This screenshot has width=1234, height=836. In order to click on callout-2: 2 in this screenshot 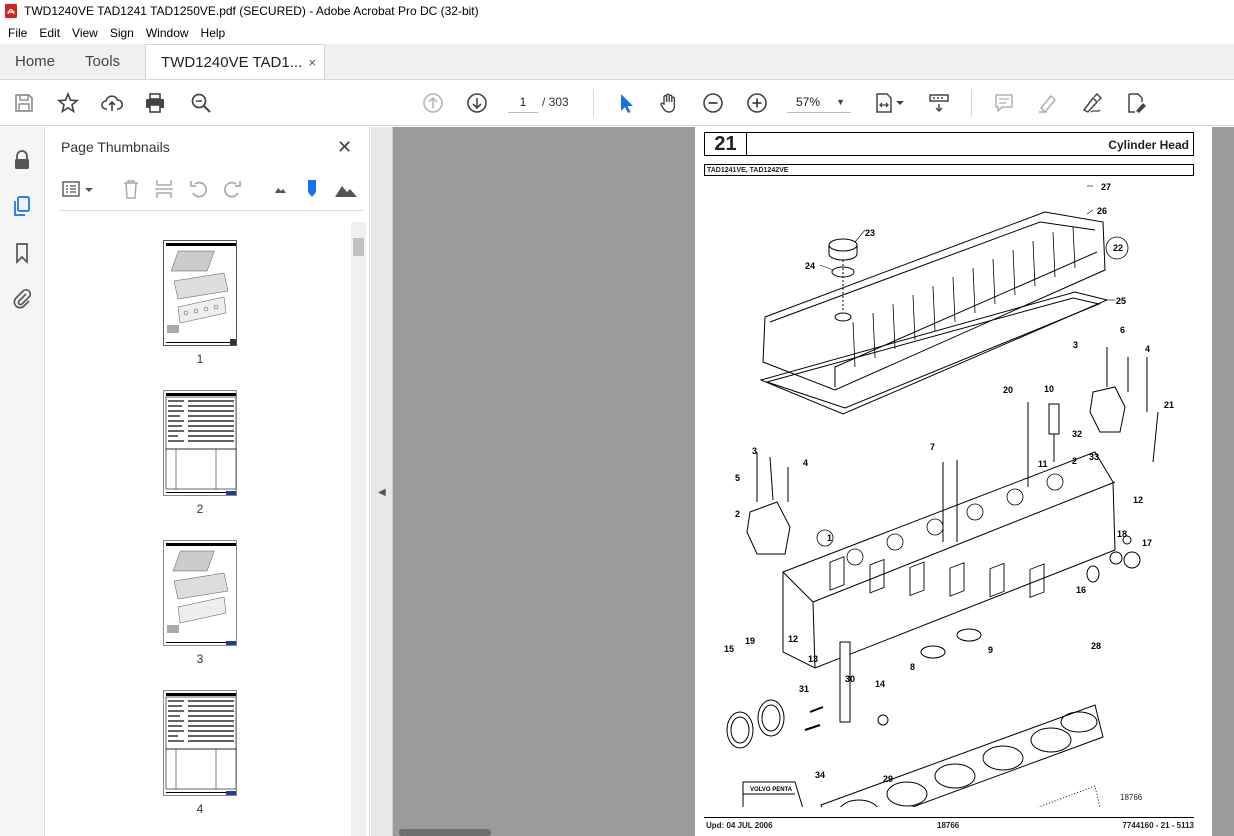, I will do `click(1074, 461)`.